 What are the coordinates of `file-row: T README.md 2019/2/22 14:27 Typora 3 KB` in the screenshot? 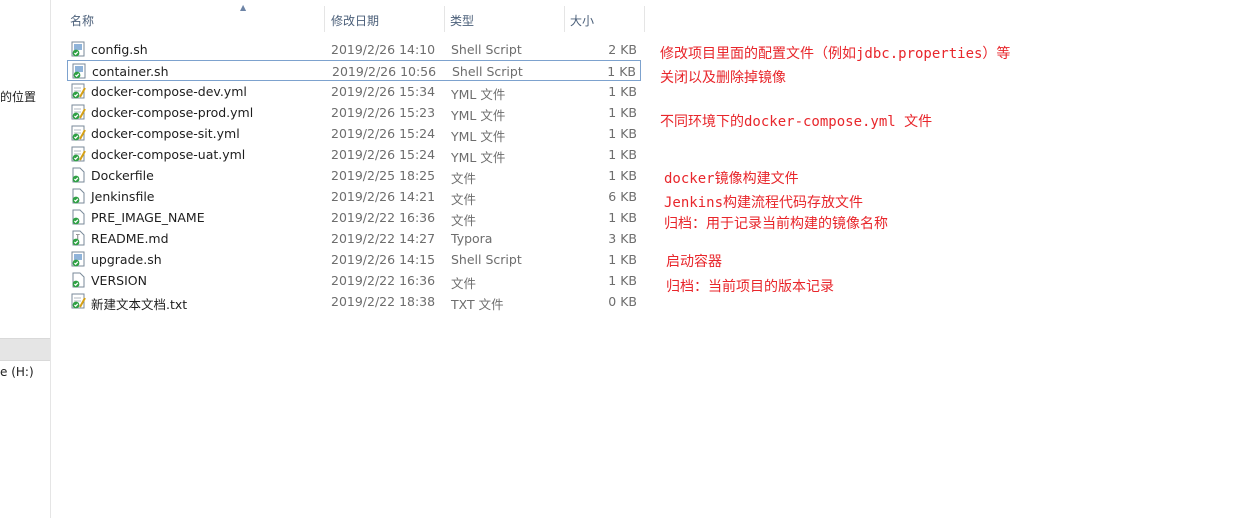 It's located at (354, 238).